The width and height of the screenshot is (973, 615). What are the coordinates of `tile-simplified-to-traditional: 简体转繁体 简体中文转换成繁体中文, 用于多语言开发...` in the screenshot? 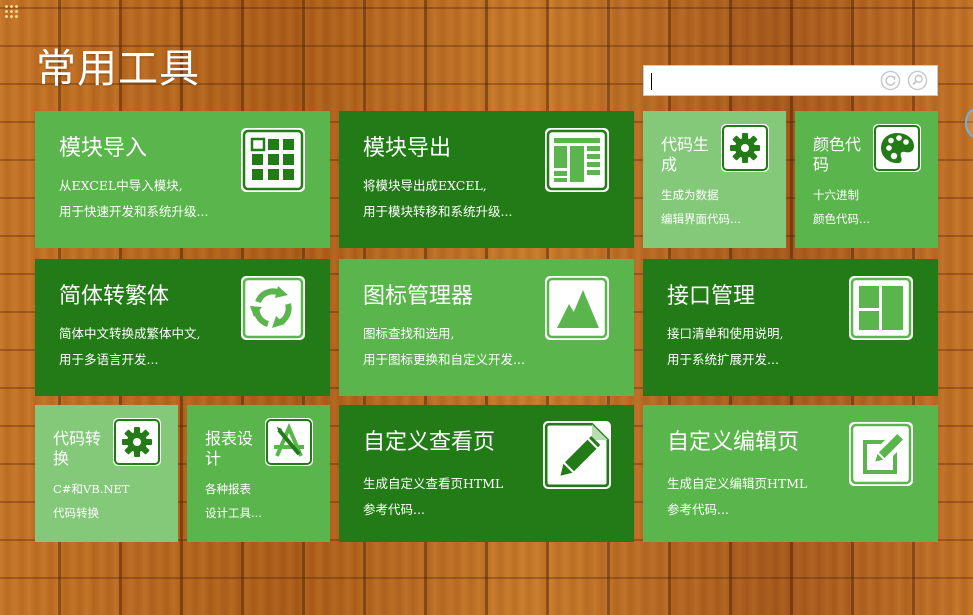 It's located at (182, 327).